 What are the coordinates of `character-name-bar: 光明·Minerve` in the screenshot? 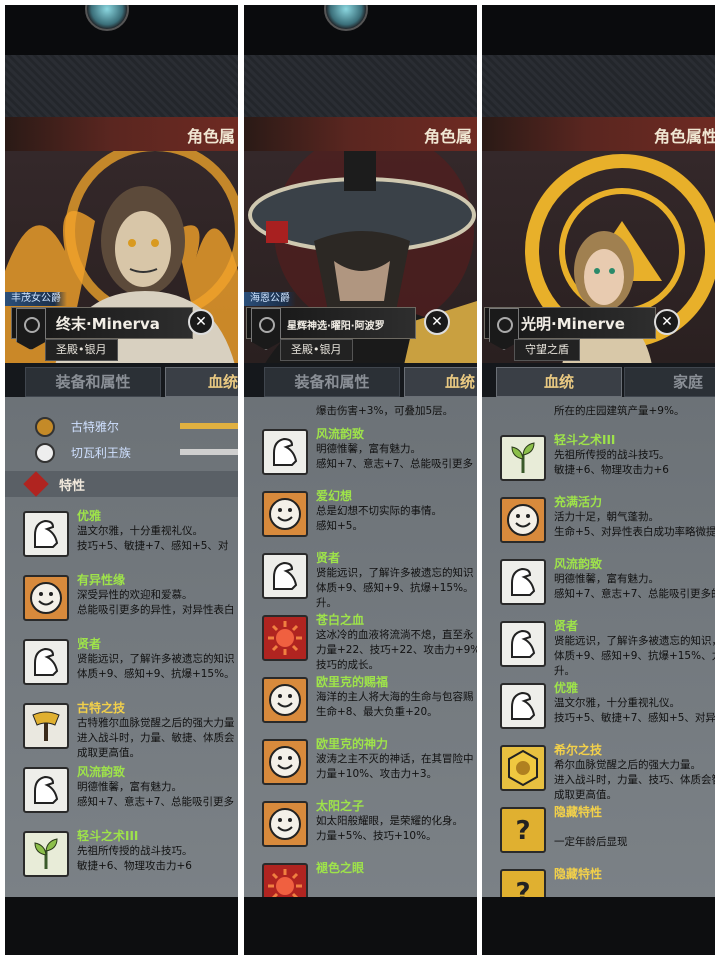 It's located at (570, 328).